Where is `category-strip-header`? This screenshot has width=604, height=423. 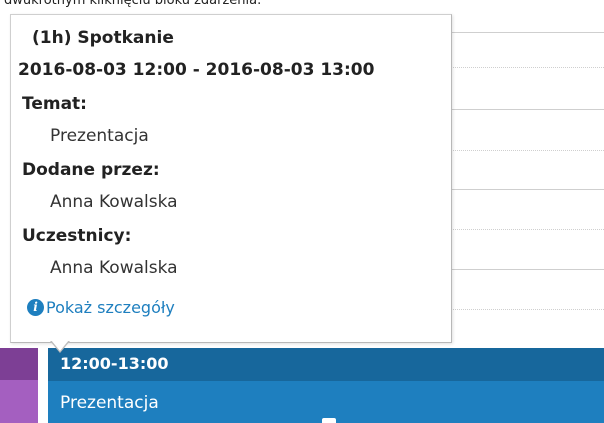 category-strip-header is located at coordinates (19, 364).